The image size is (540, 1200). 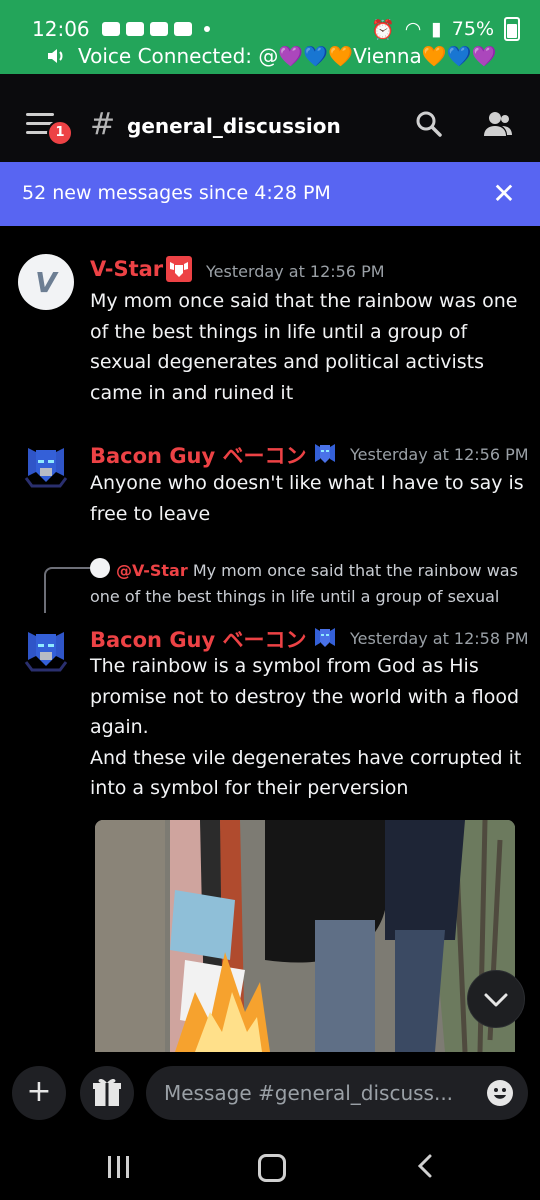 What do you see at coordinates (126, 269) in the screenshot?
I see `message-author: V-Star` at bounding box center [126, 269].